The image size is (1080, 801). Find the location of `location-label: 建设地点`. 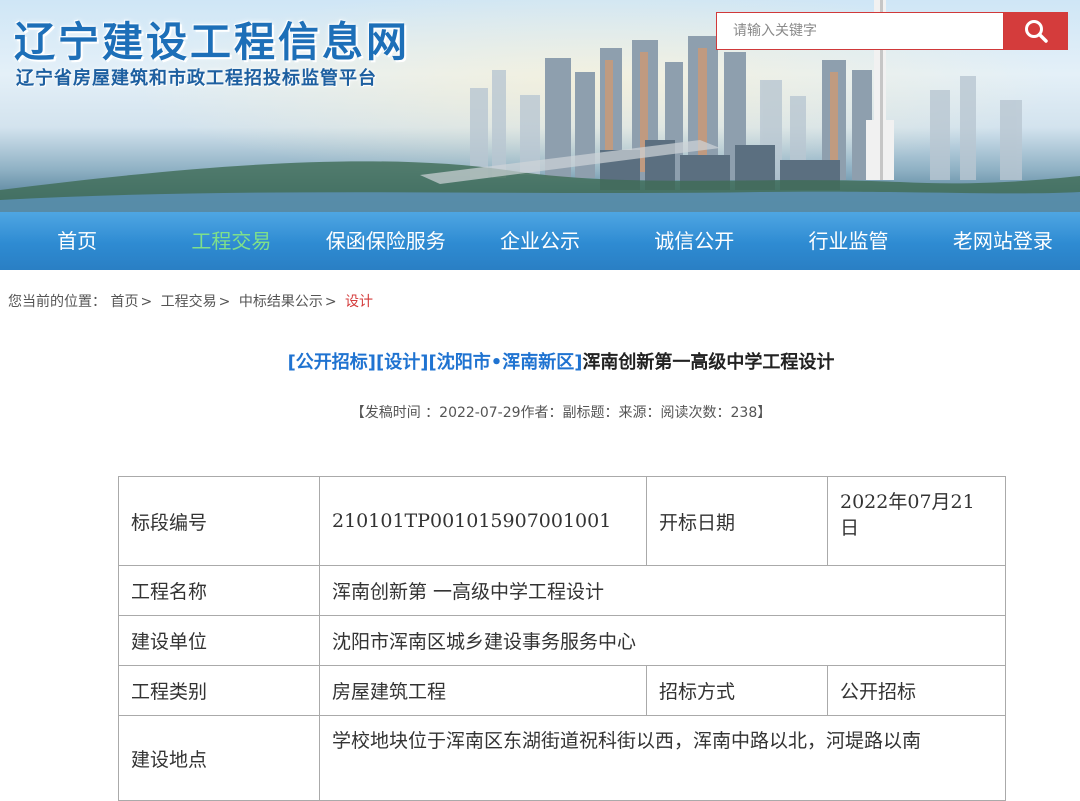

location-label: 建设地点 is located at coordinates (219, 758).